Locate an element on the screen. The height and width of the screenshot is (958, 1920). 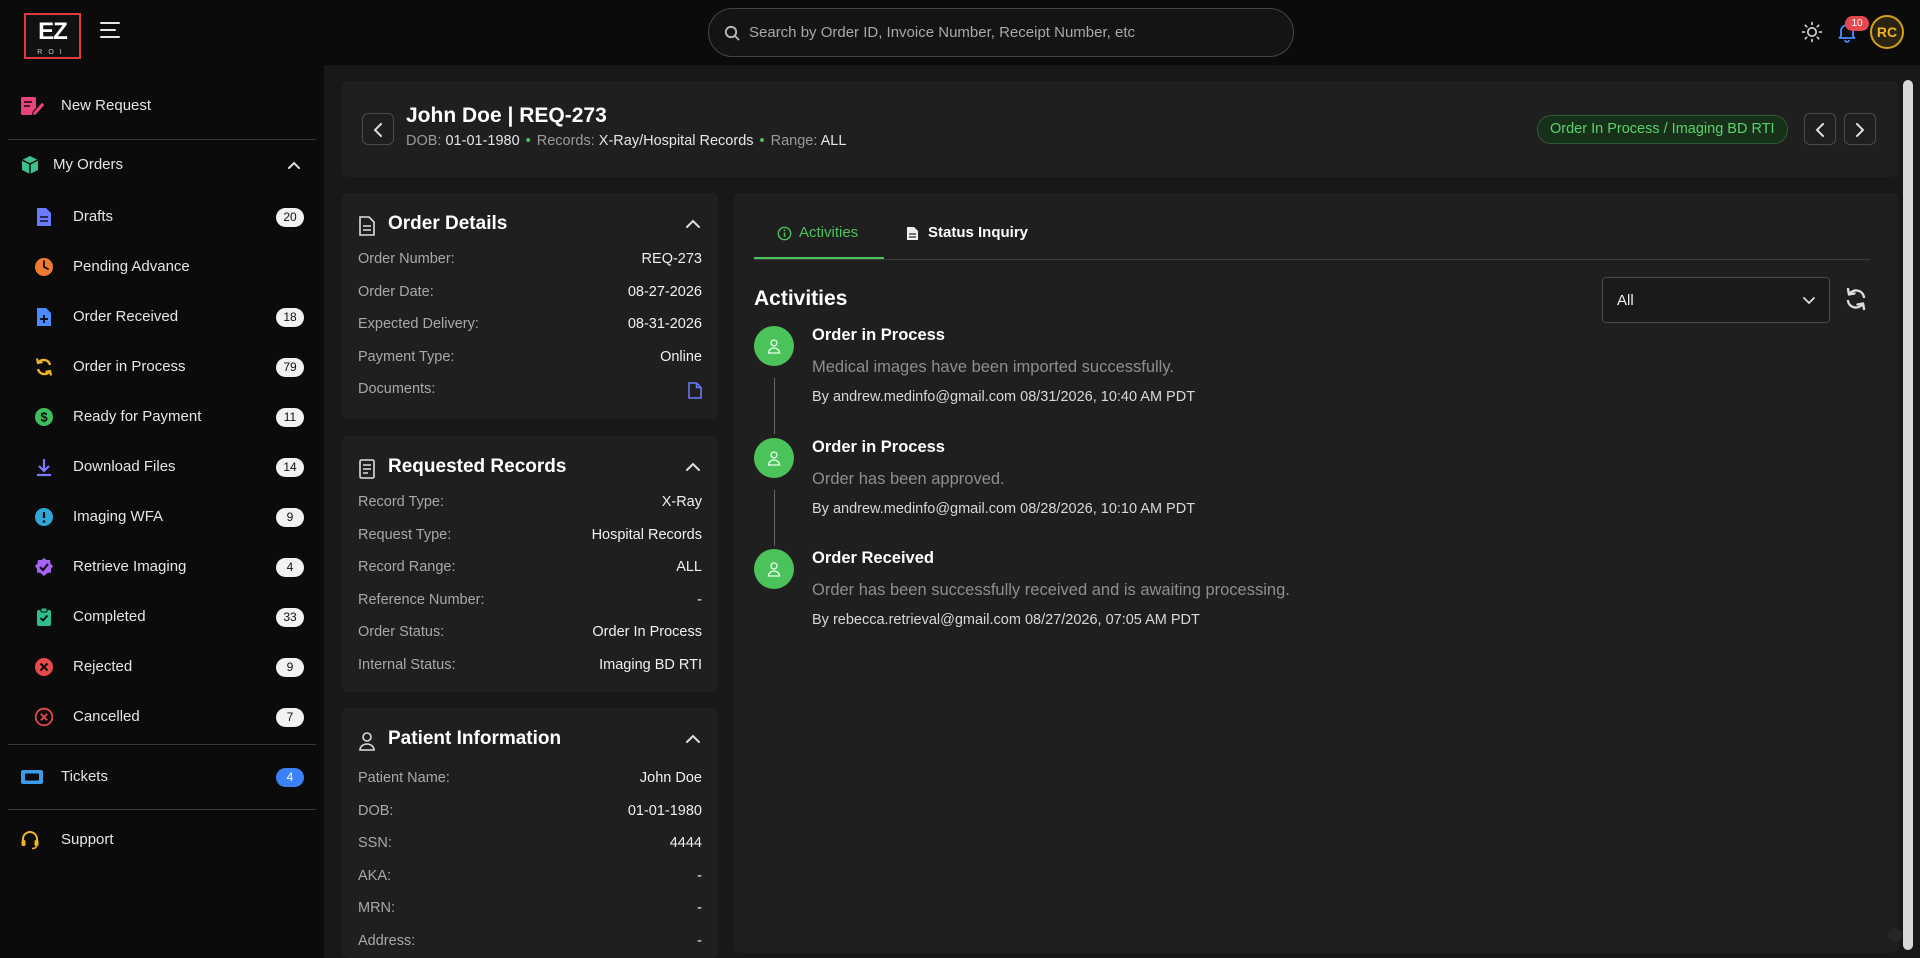
detail-value: John Doe is located at coordinates (670, 778).